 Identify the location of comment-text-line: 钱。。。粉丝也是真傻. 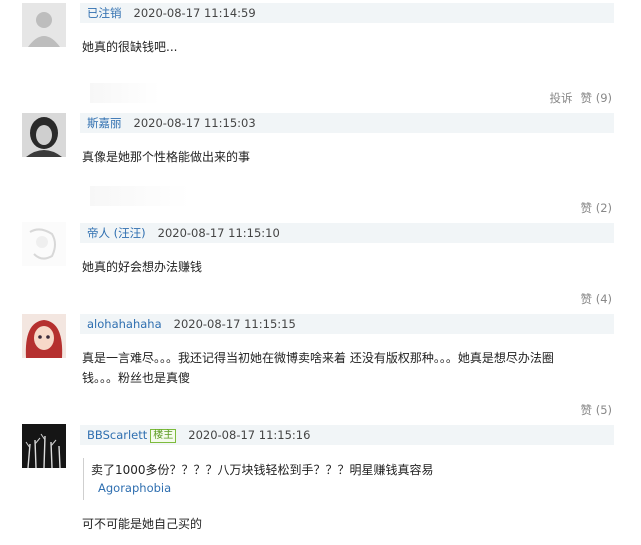
(136, 378).